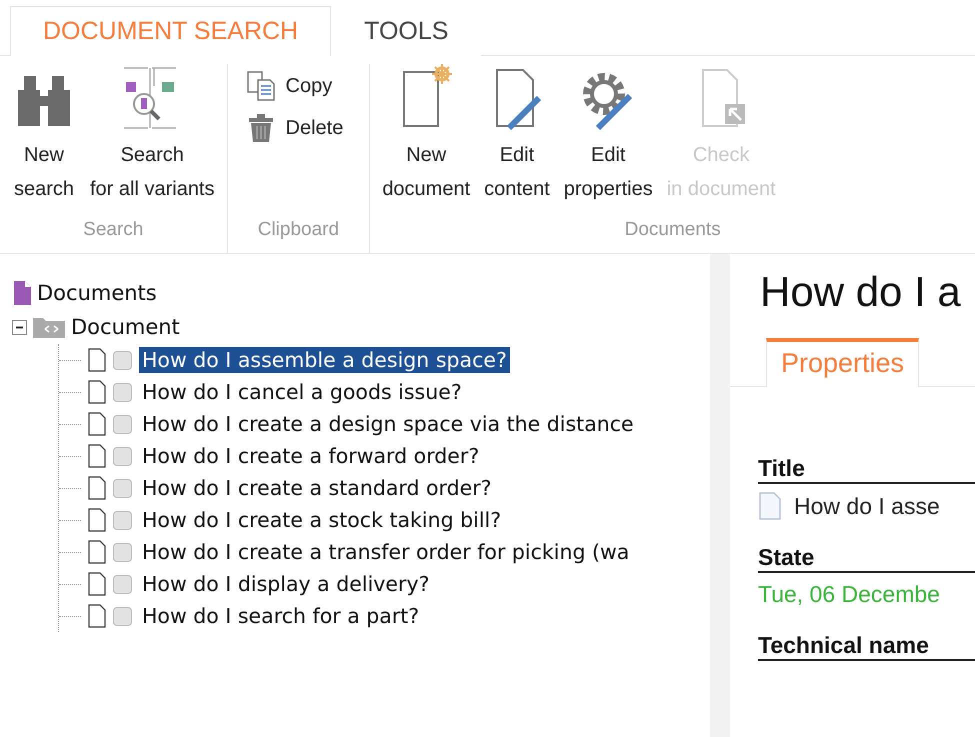 Image resolution: width=975 pixels, height=737 pixels. I want to click on group-label: Clipboard, so click(299, 230).